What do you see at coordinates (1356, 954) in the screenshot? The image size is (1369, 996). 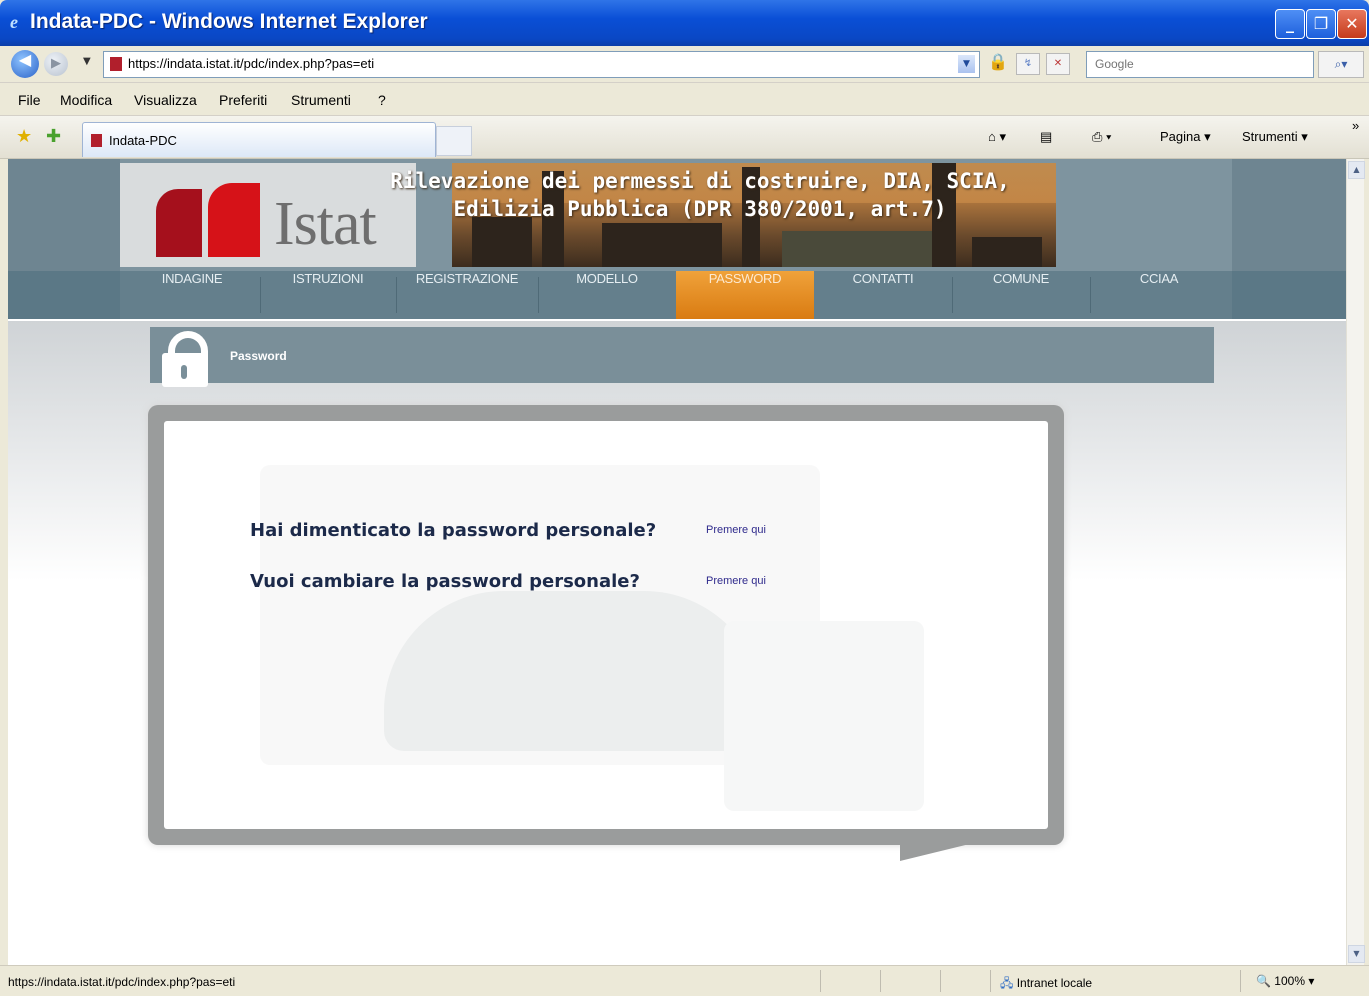 I see `scroll-down-icon: ▼` at bounding box center [1356, 954].